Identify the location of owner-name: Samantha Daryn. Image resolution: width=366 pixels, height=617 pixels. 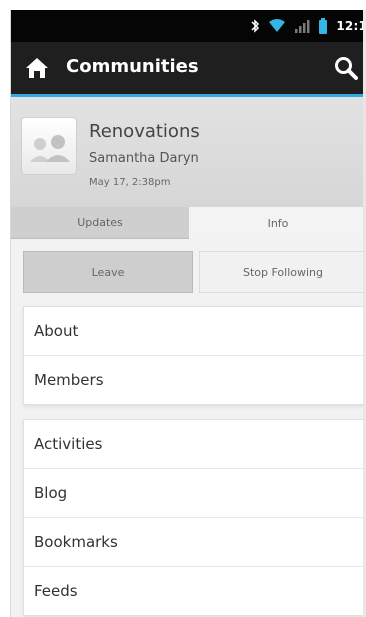
(144, 158).